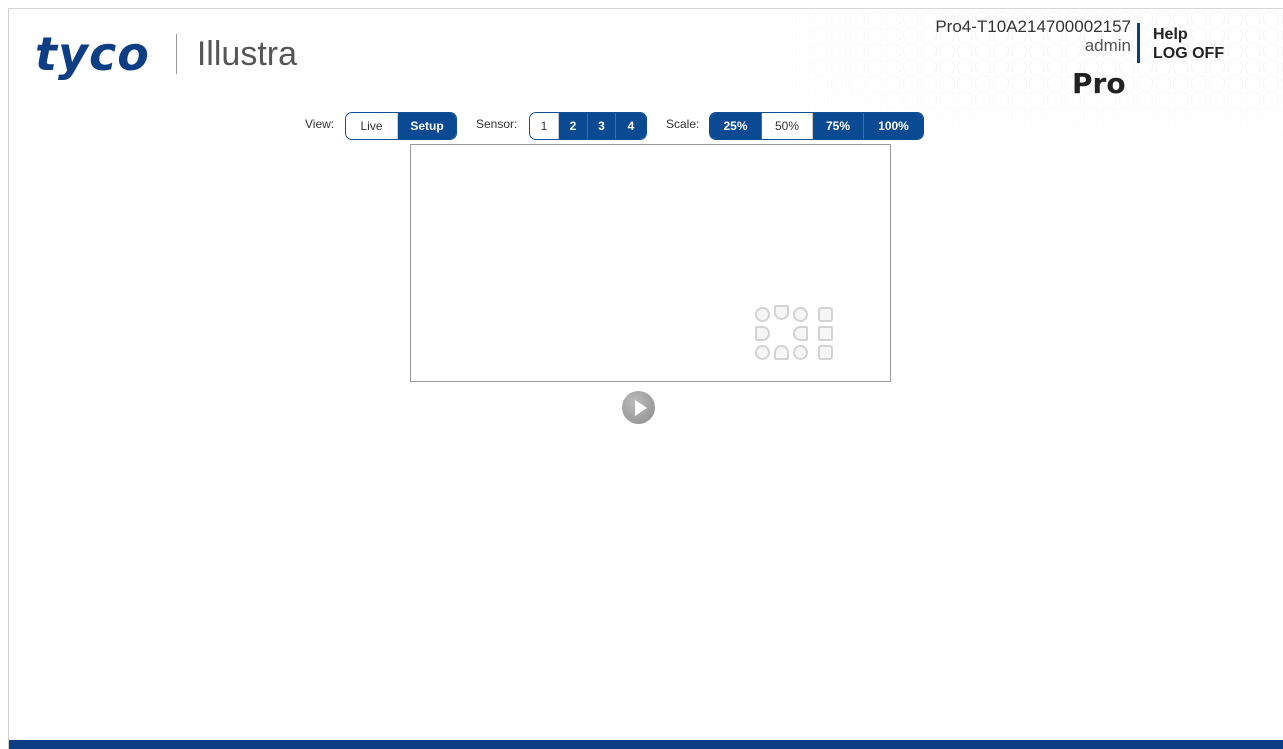  Describe the element at coordinates (1033, 26) in the screenshot. I see `device-name: Pro4-T10A214700002157` at that location.